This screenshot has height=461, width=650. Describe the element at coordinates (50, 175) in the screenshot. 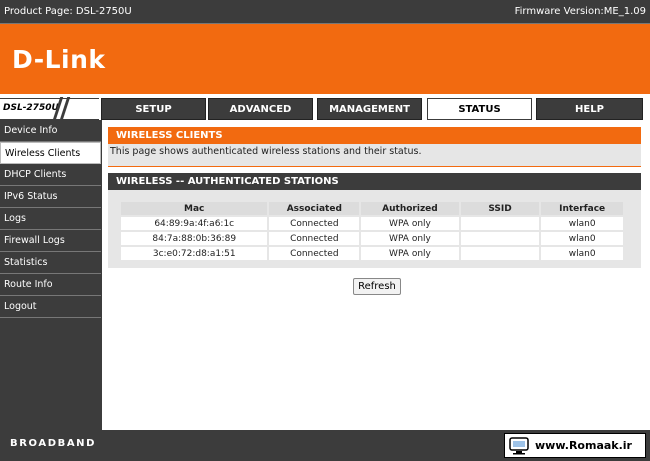

I see `sidebar-item-dhcp-clients: DHCP Clients` at that location.